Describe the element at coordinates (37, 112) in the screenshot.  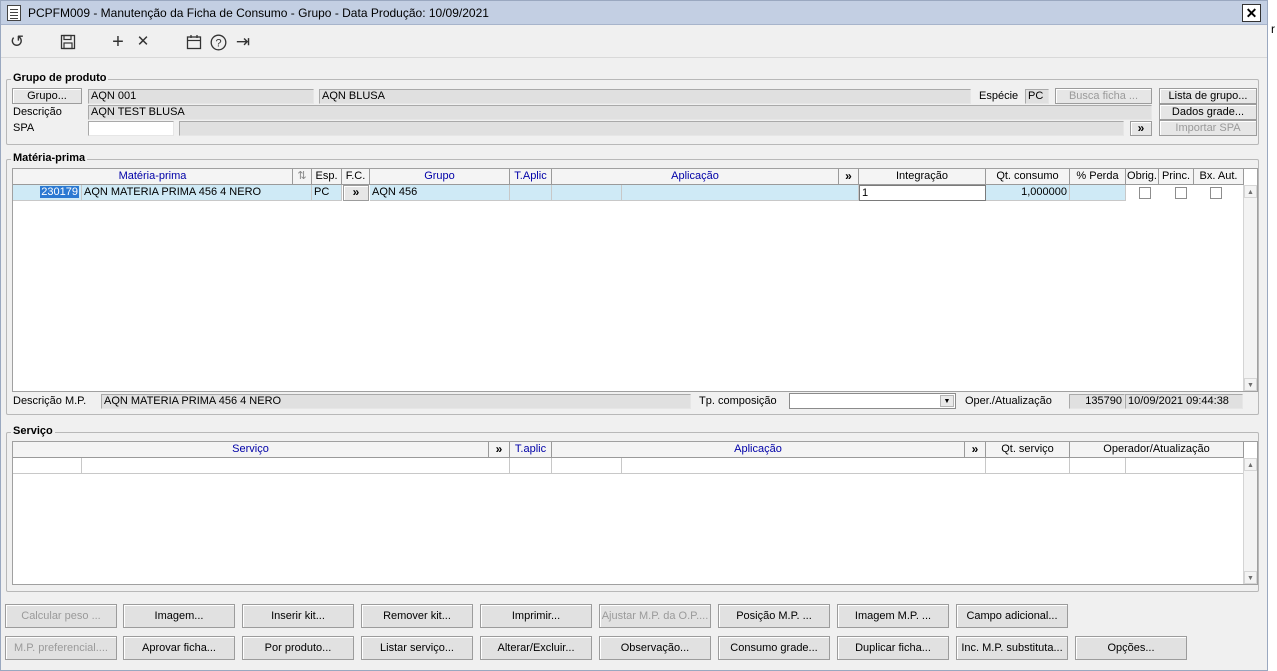
I see `descricao-label: Descrição` at that location.